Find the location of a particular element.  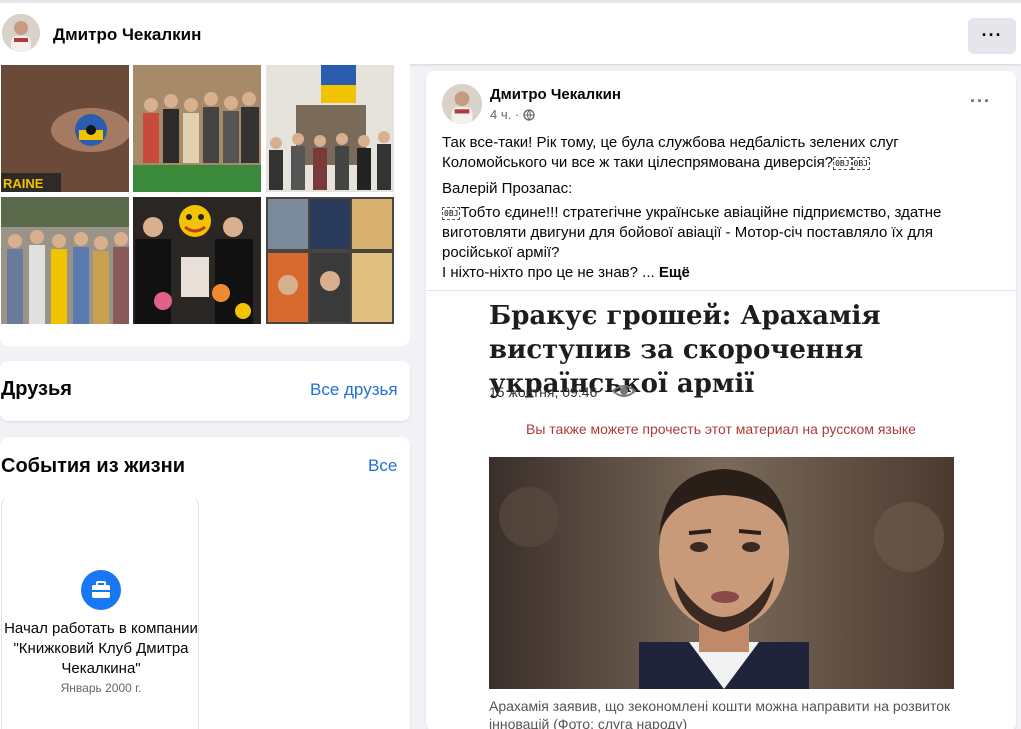

more-options-button: ··· is located at coordinates (992, 36).